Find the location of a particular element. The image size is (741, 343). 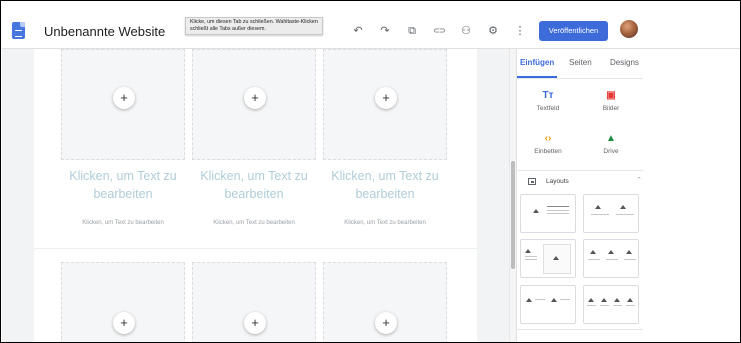

scrollbar-thumb is located at coordinates (513, 215).